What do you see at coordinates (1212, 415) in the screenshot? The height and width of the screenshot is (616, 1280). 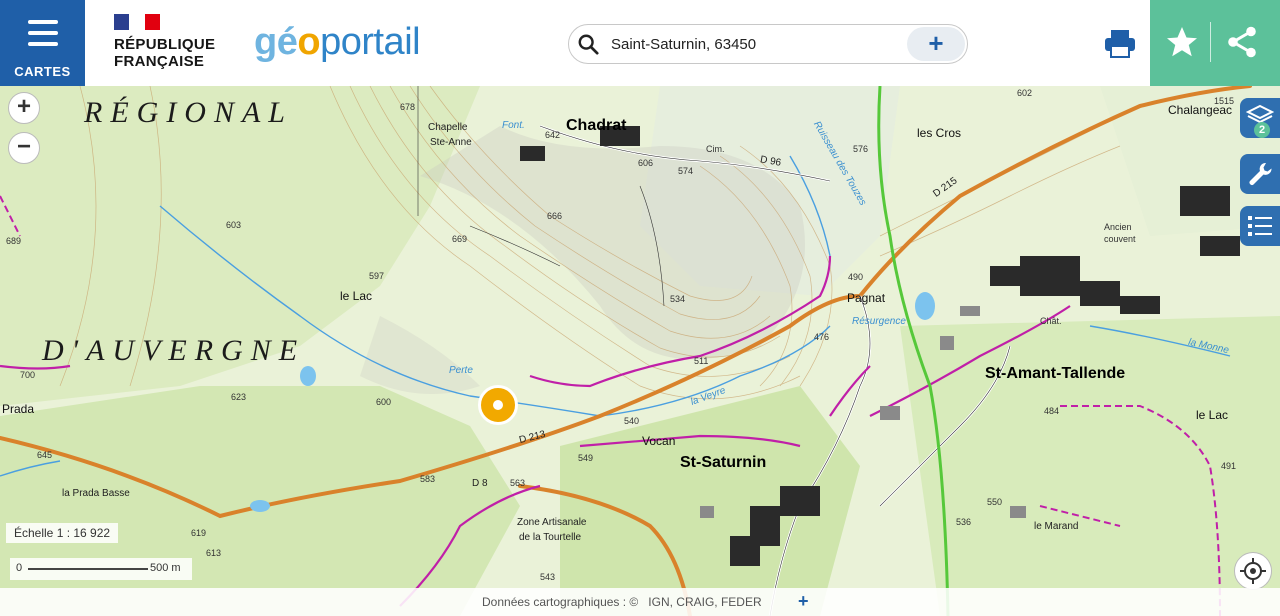 I see `map-label-le-lac-east: le Lac` at bounding box center [1212, 415].